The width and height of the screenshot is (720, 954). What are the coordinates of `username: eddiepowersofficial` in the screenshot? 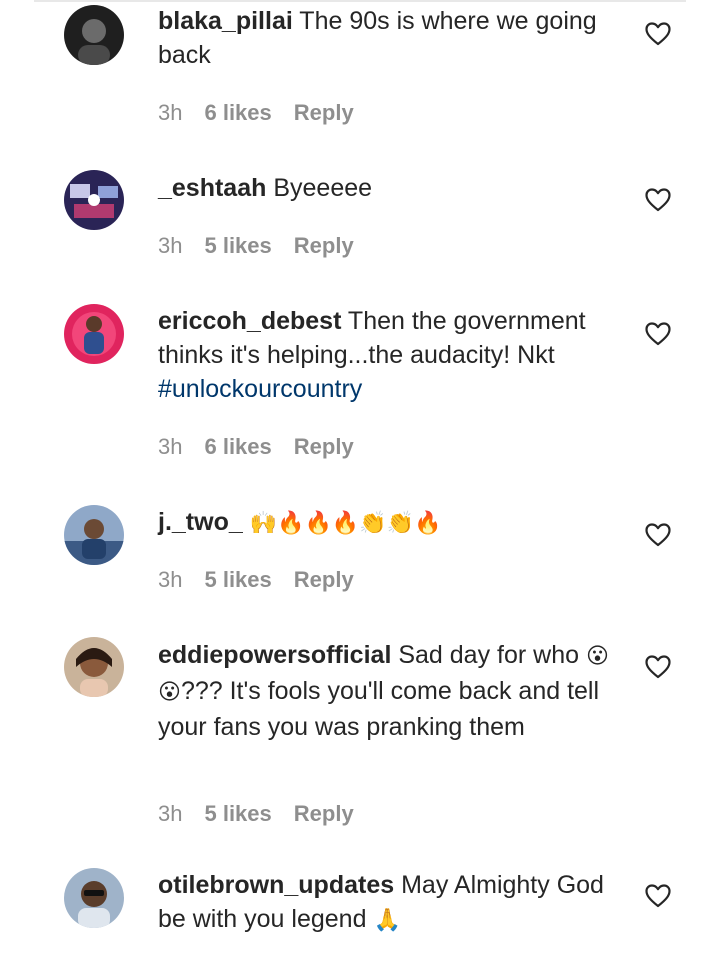 It's located at (274, 655).